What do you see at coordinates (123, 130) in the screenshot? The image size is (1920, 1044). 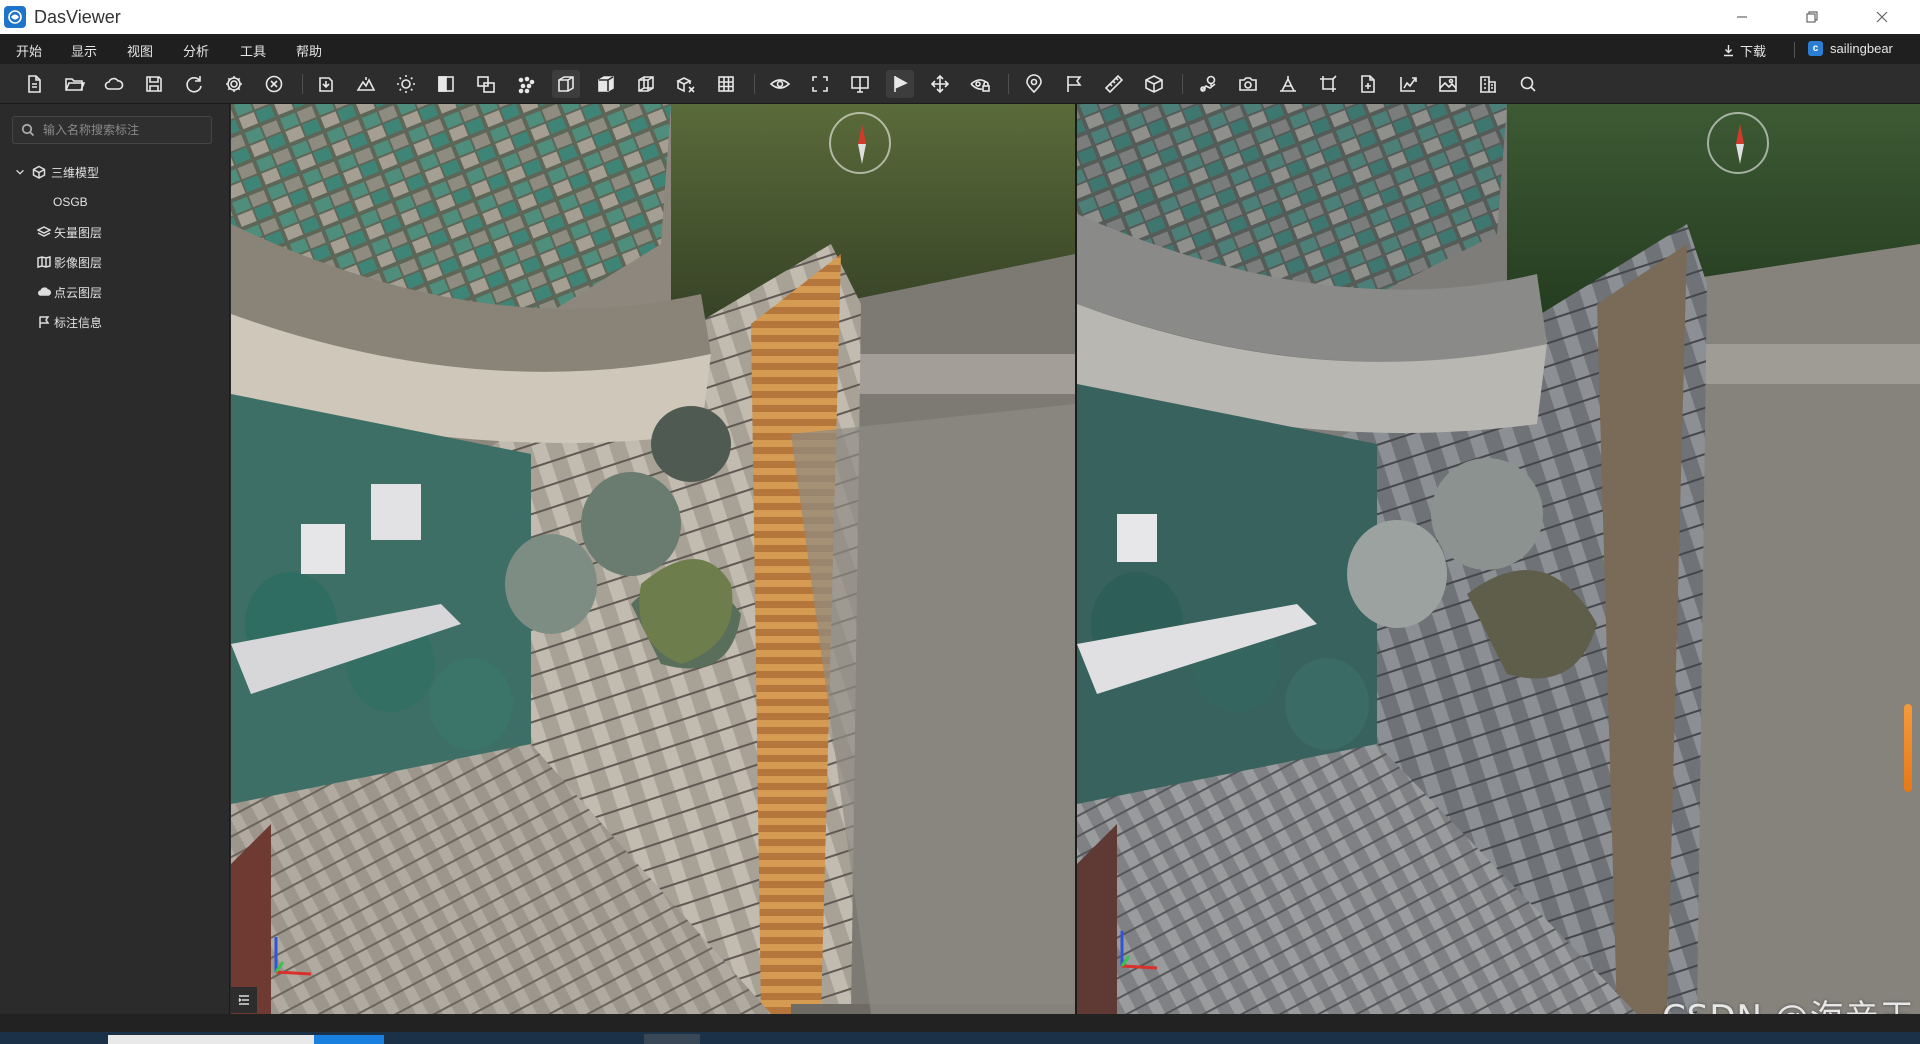 I see `search-input` at bounding box center [123, 130].